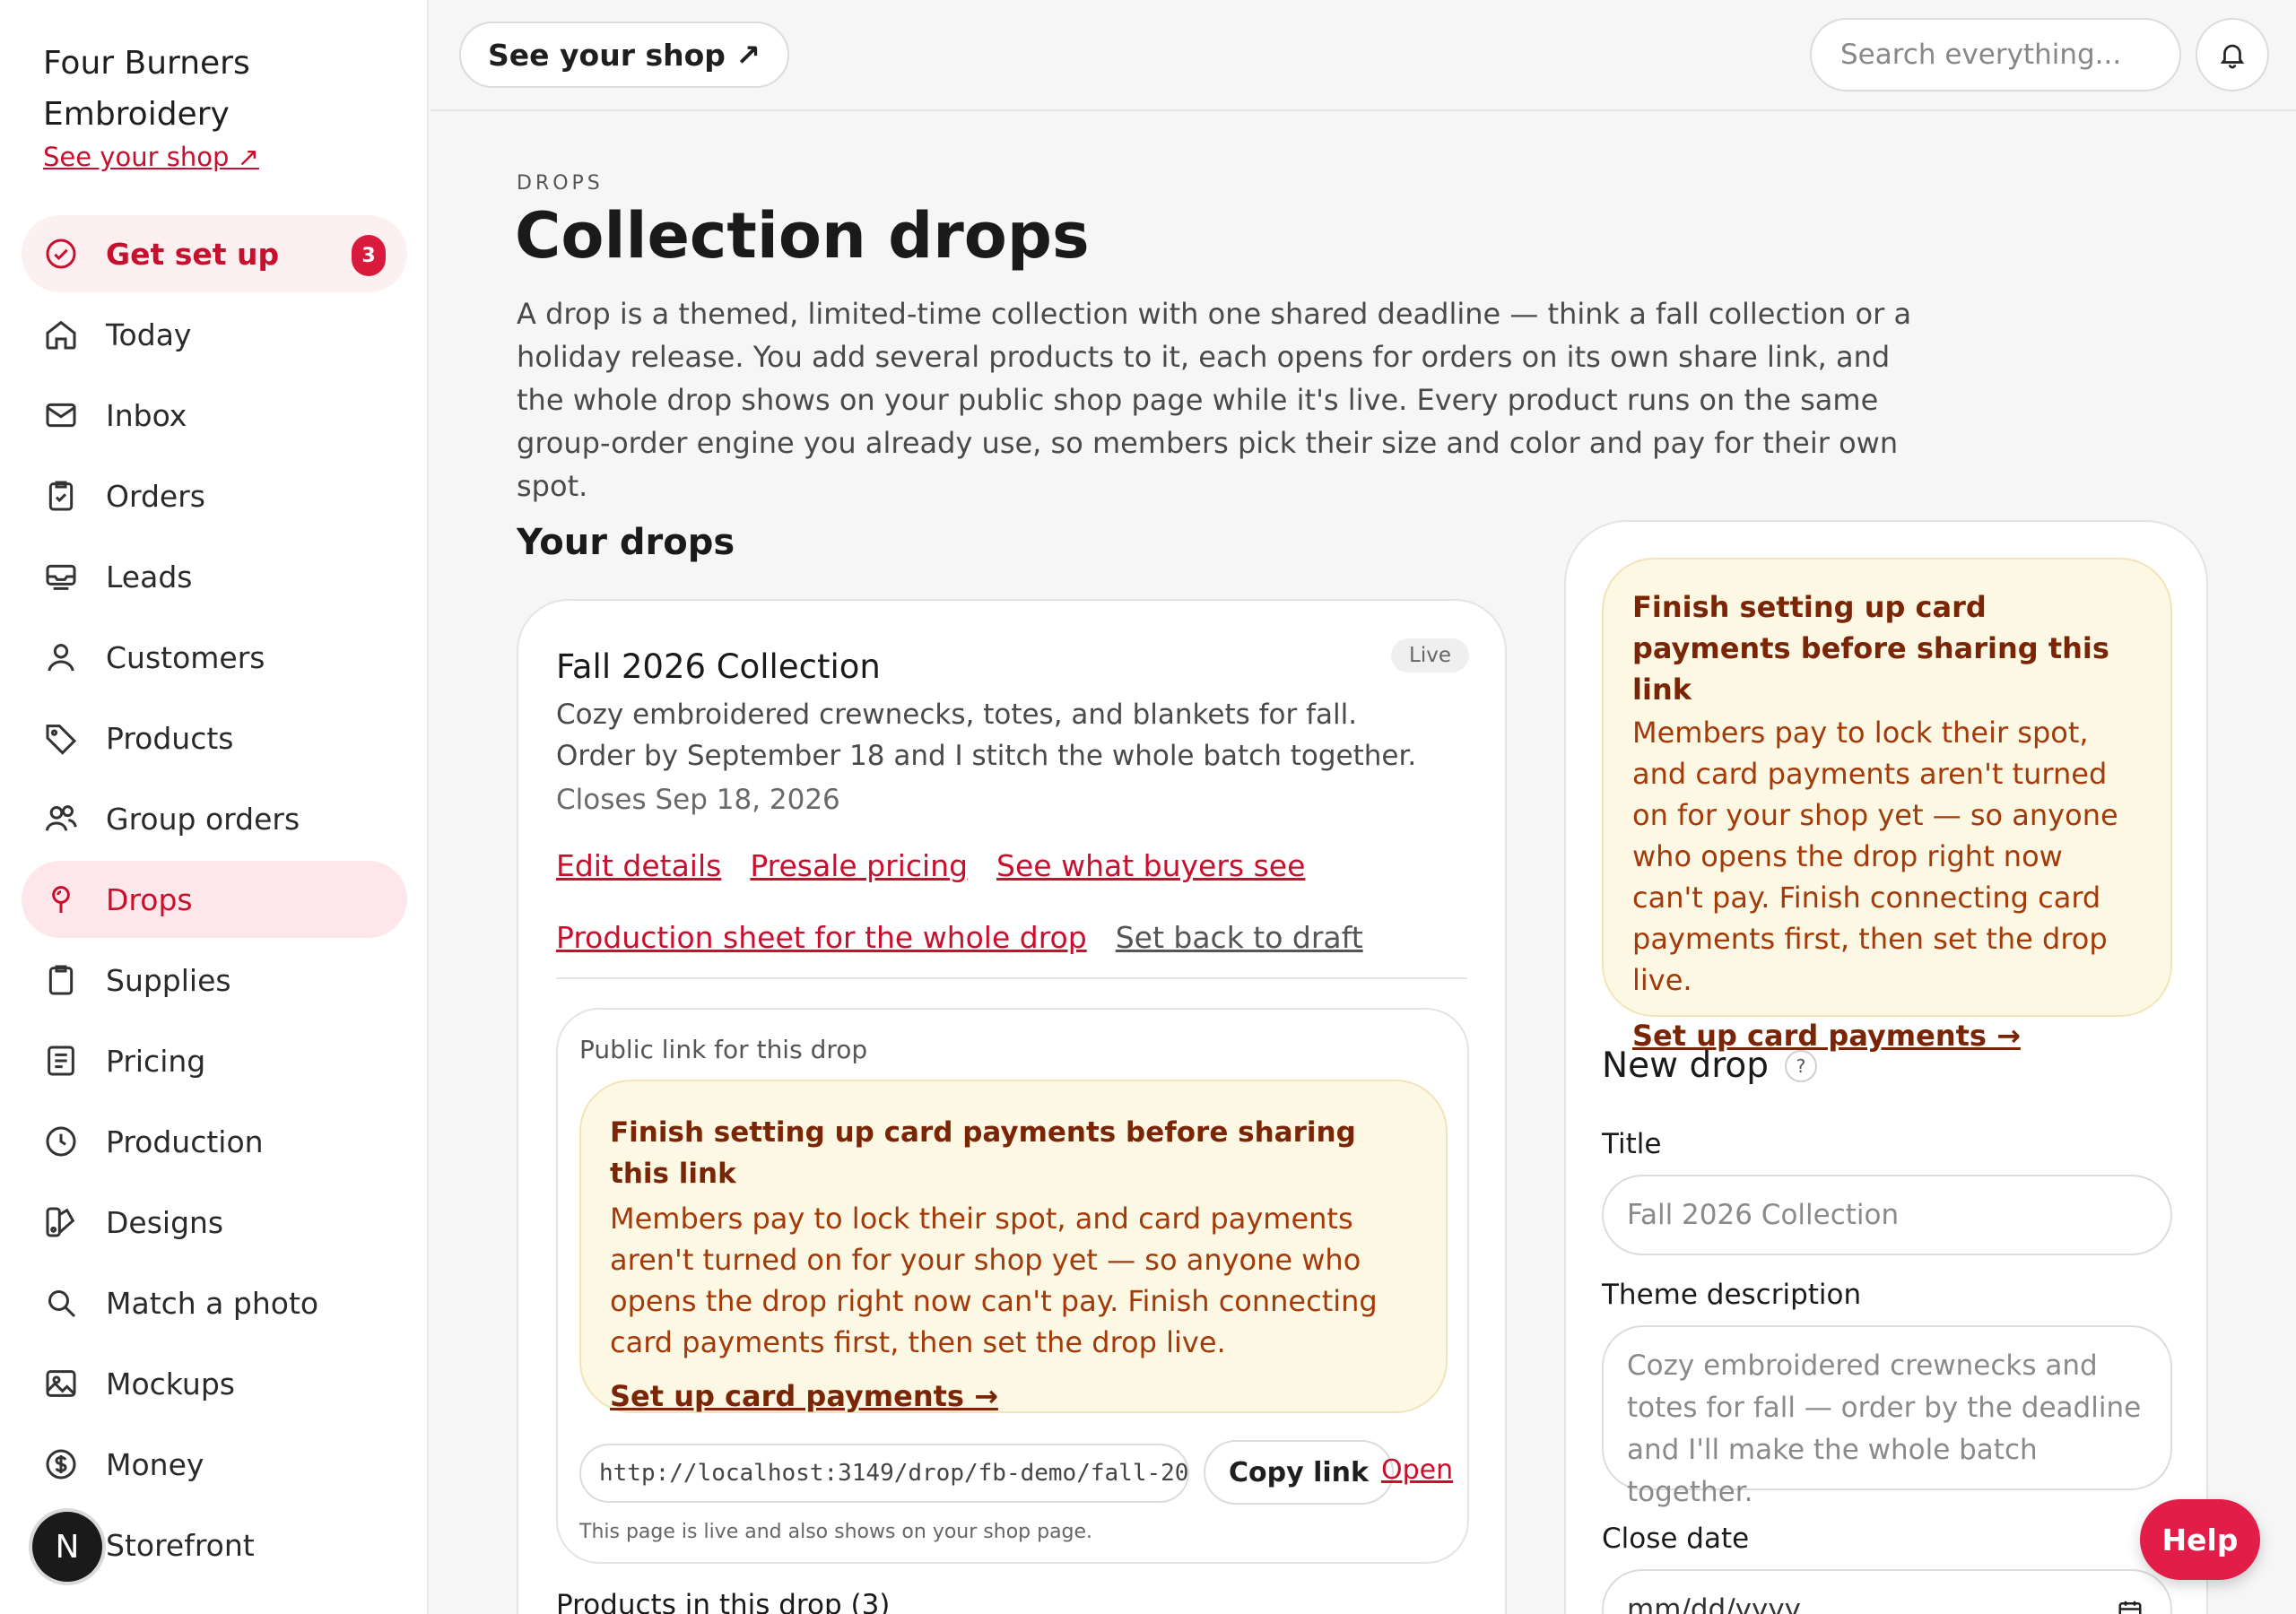  I want to click on sidebar-item-label: Customers, so click(185, 657).